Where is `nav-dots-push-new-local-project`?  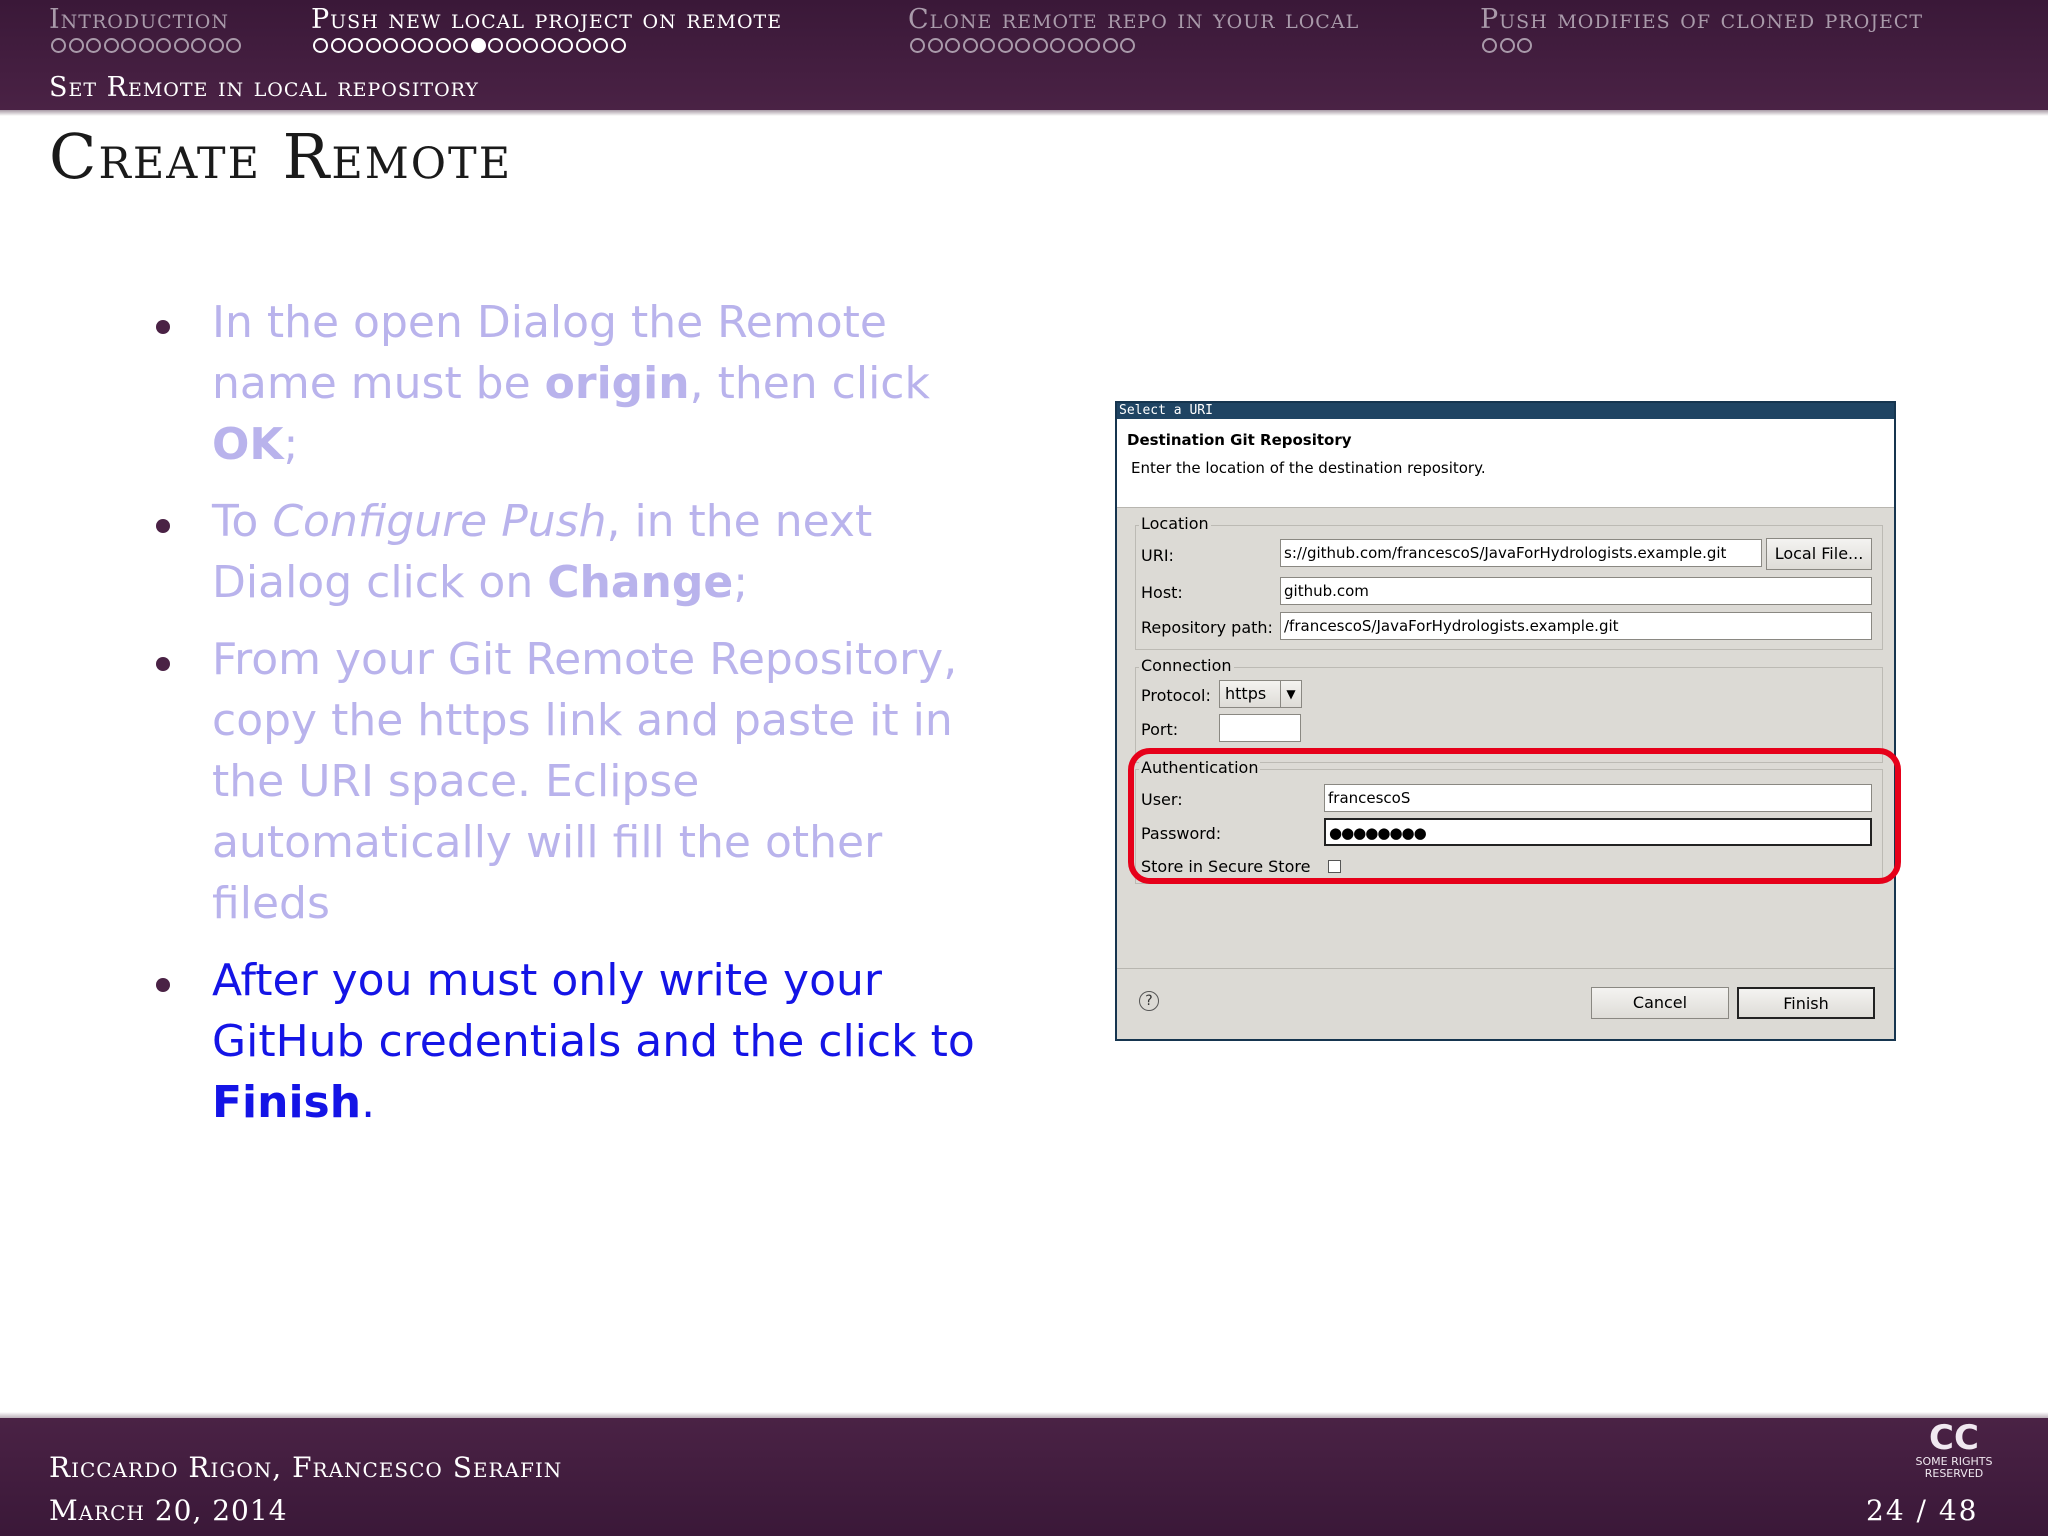 nav-dots-push-new-local-project is located at coordinates (470, 45).